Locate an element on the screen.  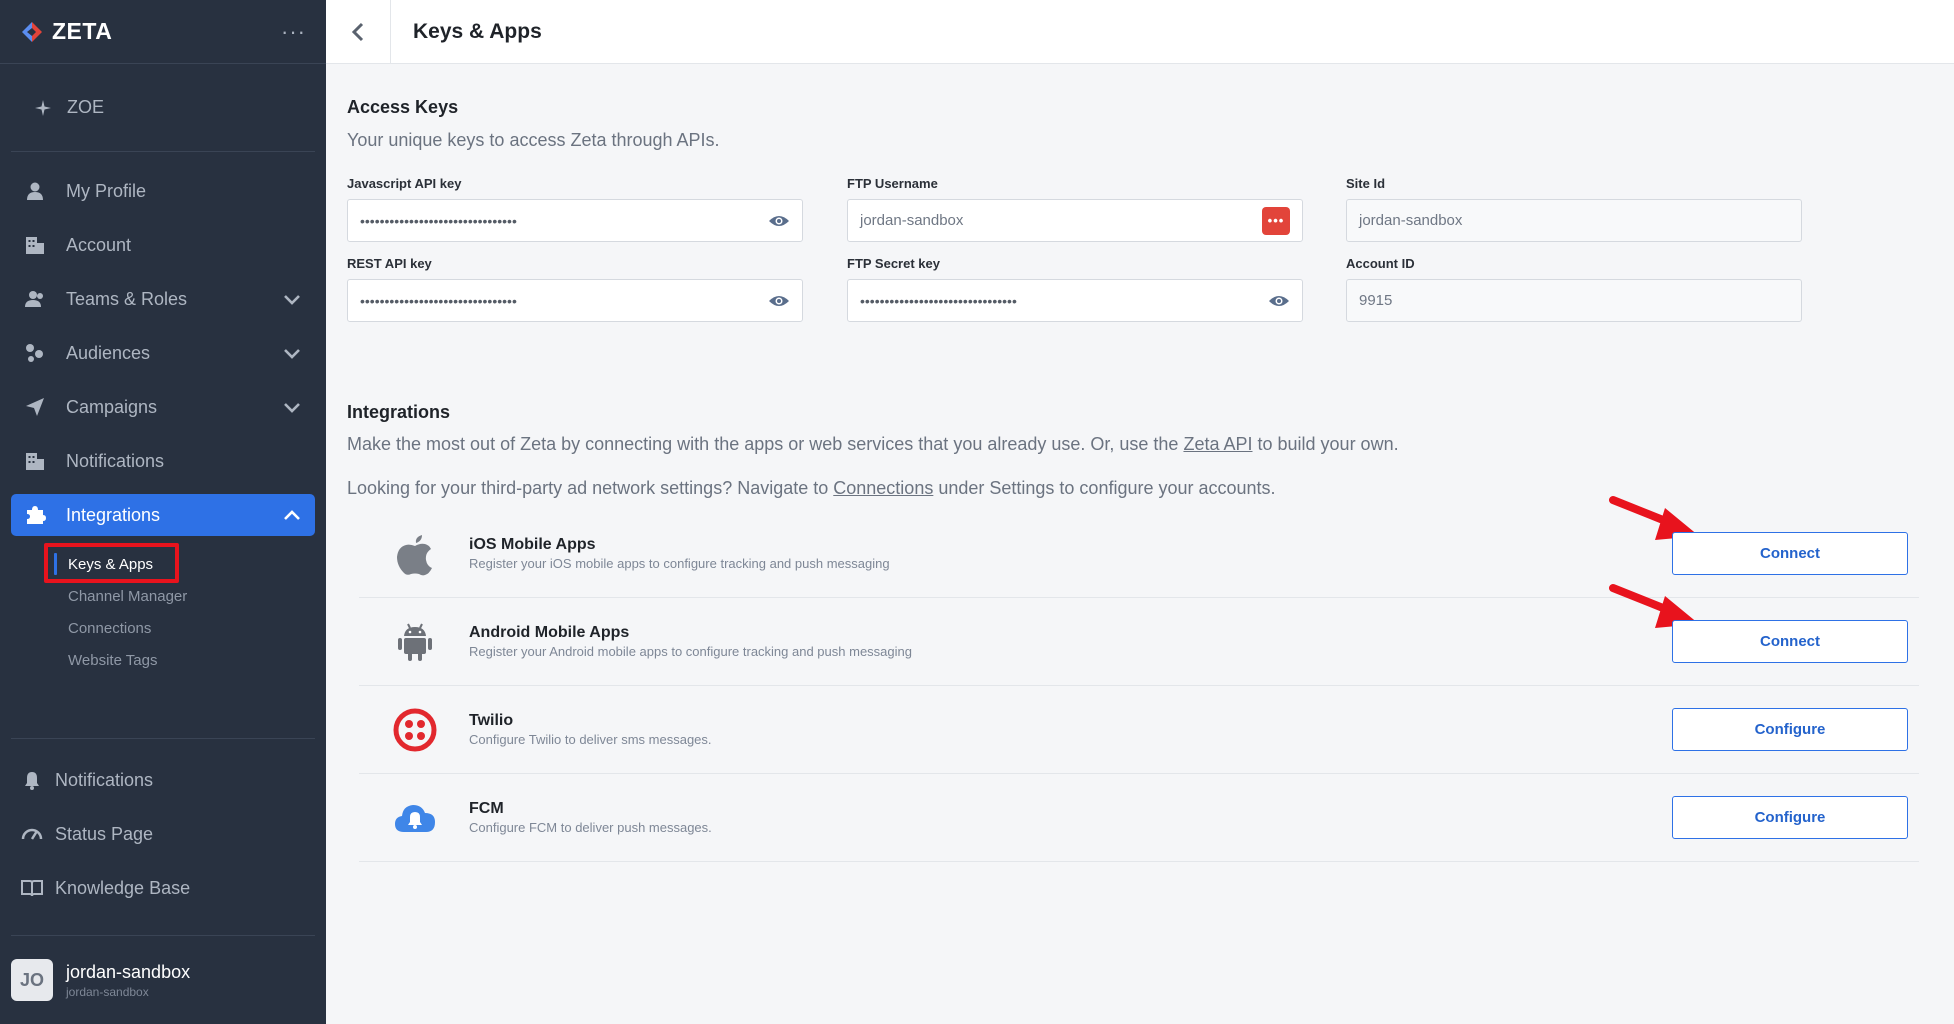
sidebar-item-teams-roles: Teams & Roles is located at coordinates (163, 299).